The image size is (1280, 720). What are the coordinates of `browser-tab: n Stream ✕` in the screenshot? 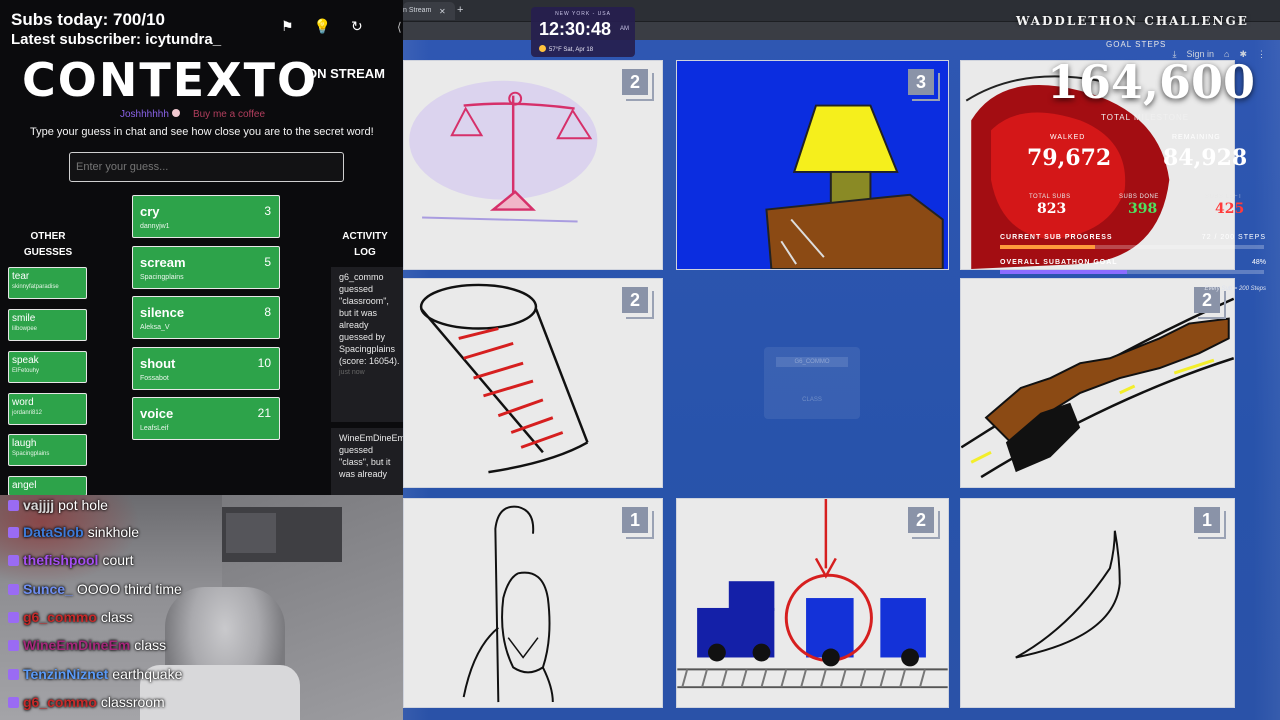 It's located at (429, 11).